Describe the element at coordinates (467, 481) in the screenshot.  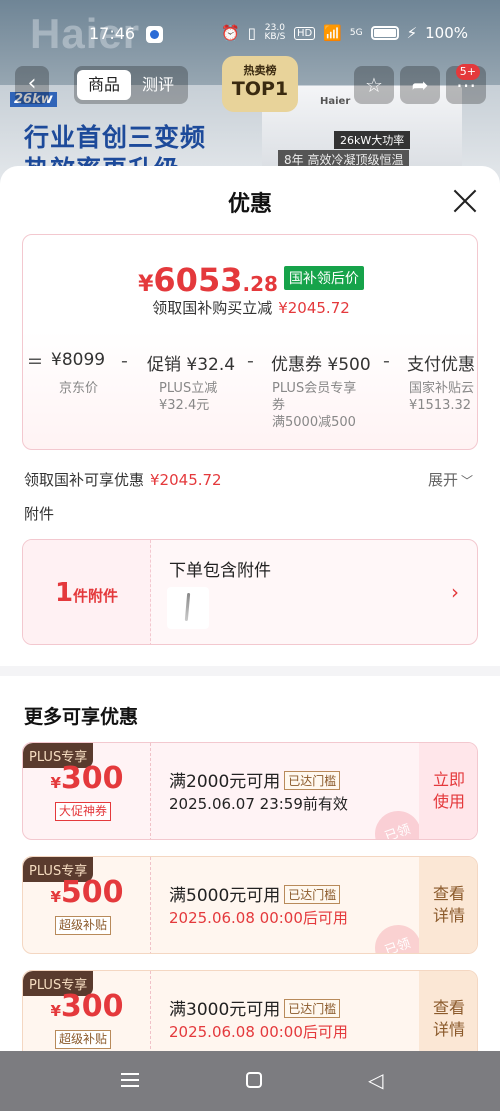
I see `chevron-down-icon: ﹀` at that location.